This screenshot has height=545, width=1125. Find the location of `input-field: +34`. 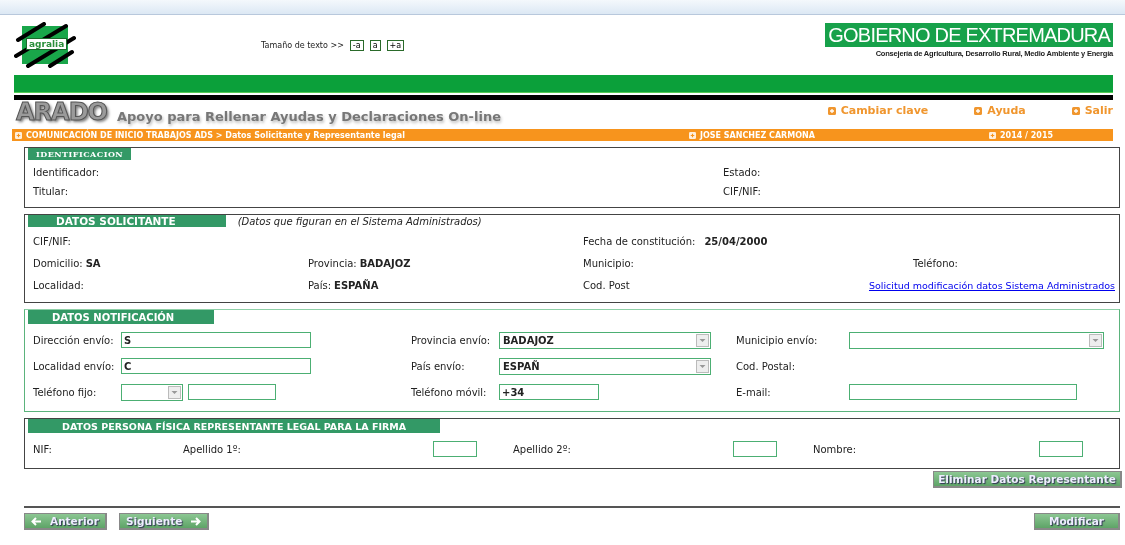

input-field: +34 is located at coordinates (549, 392).